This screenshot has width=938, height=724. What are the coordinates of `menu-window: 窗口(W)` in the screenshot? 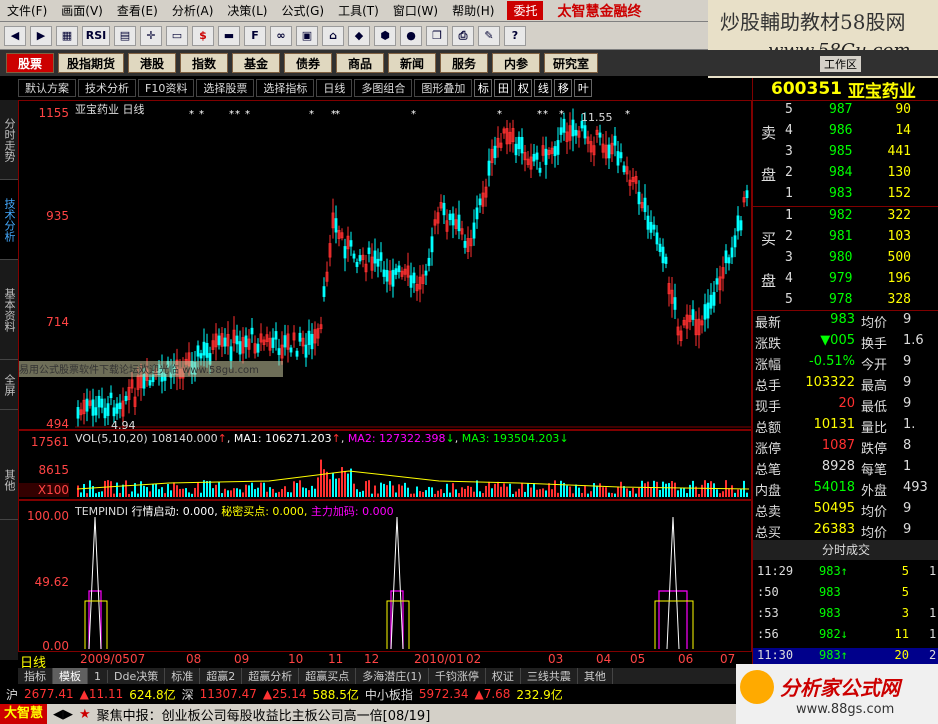 It's located at (415, 10).